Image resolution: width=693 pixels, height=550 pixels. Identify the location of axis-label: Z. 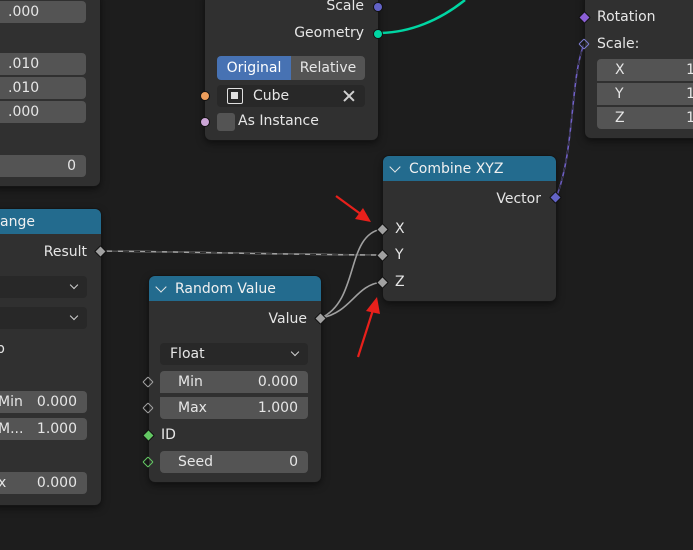
(620, 118).